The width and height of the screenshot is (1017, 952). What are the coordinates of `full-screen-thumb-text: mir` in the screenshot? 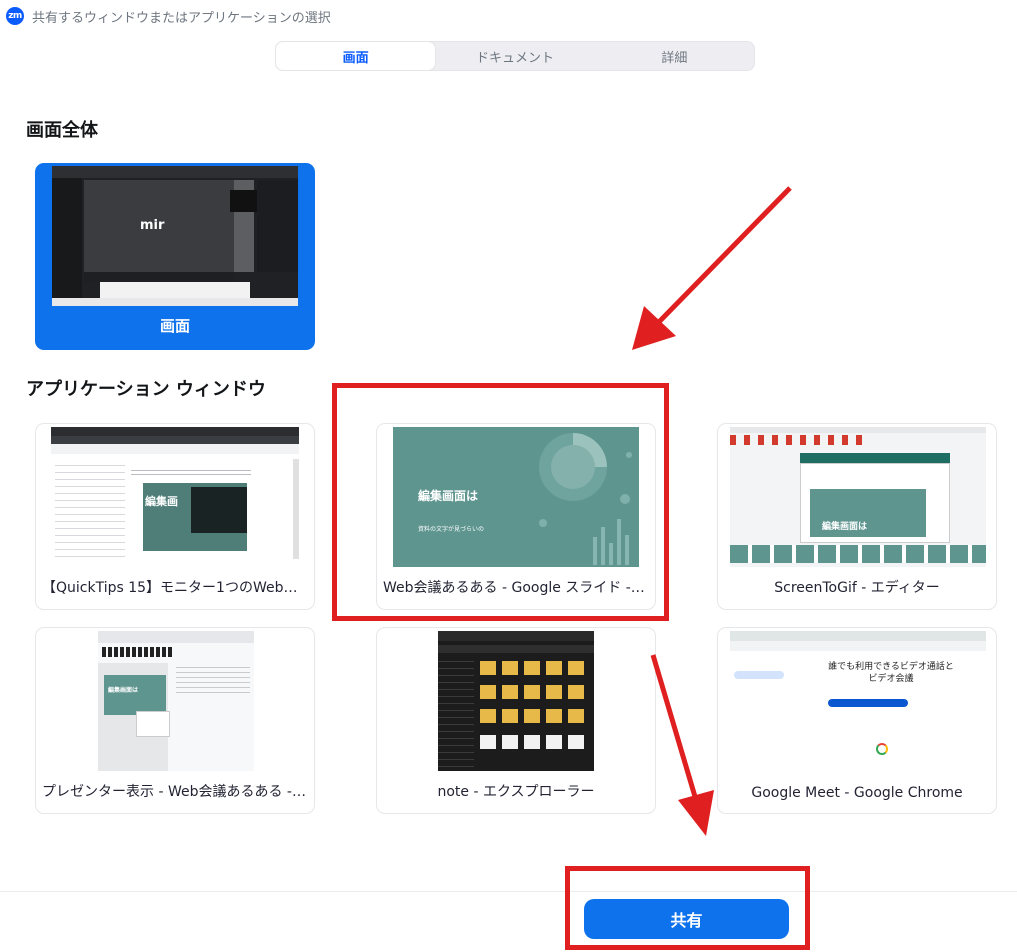 It's located at (152, 225).